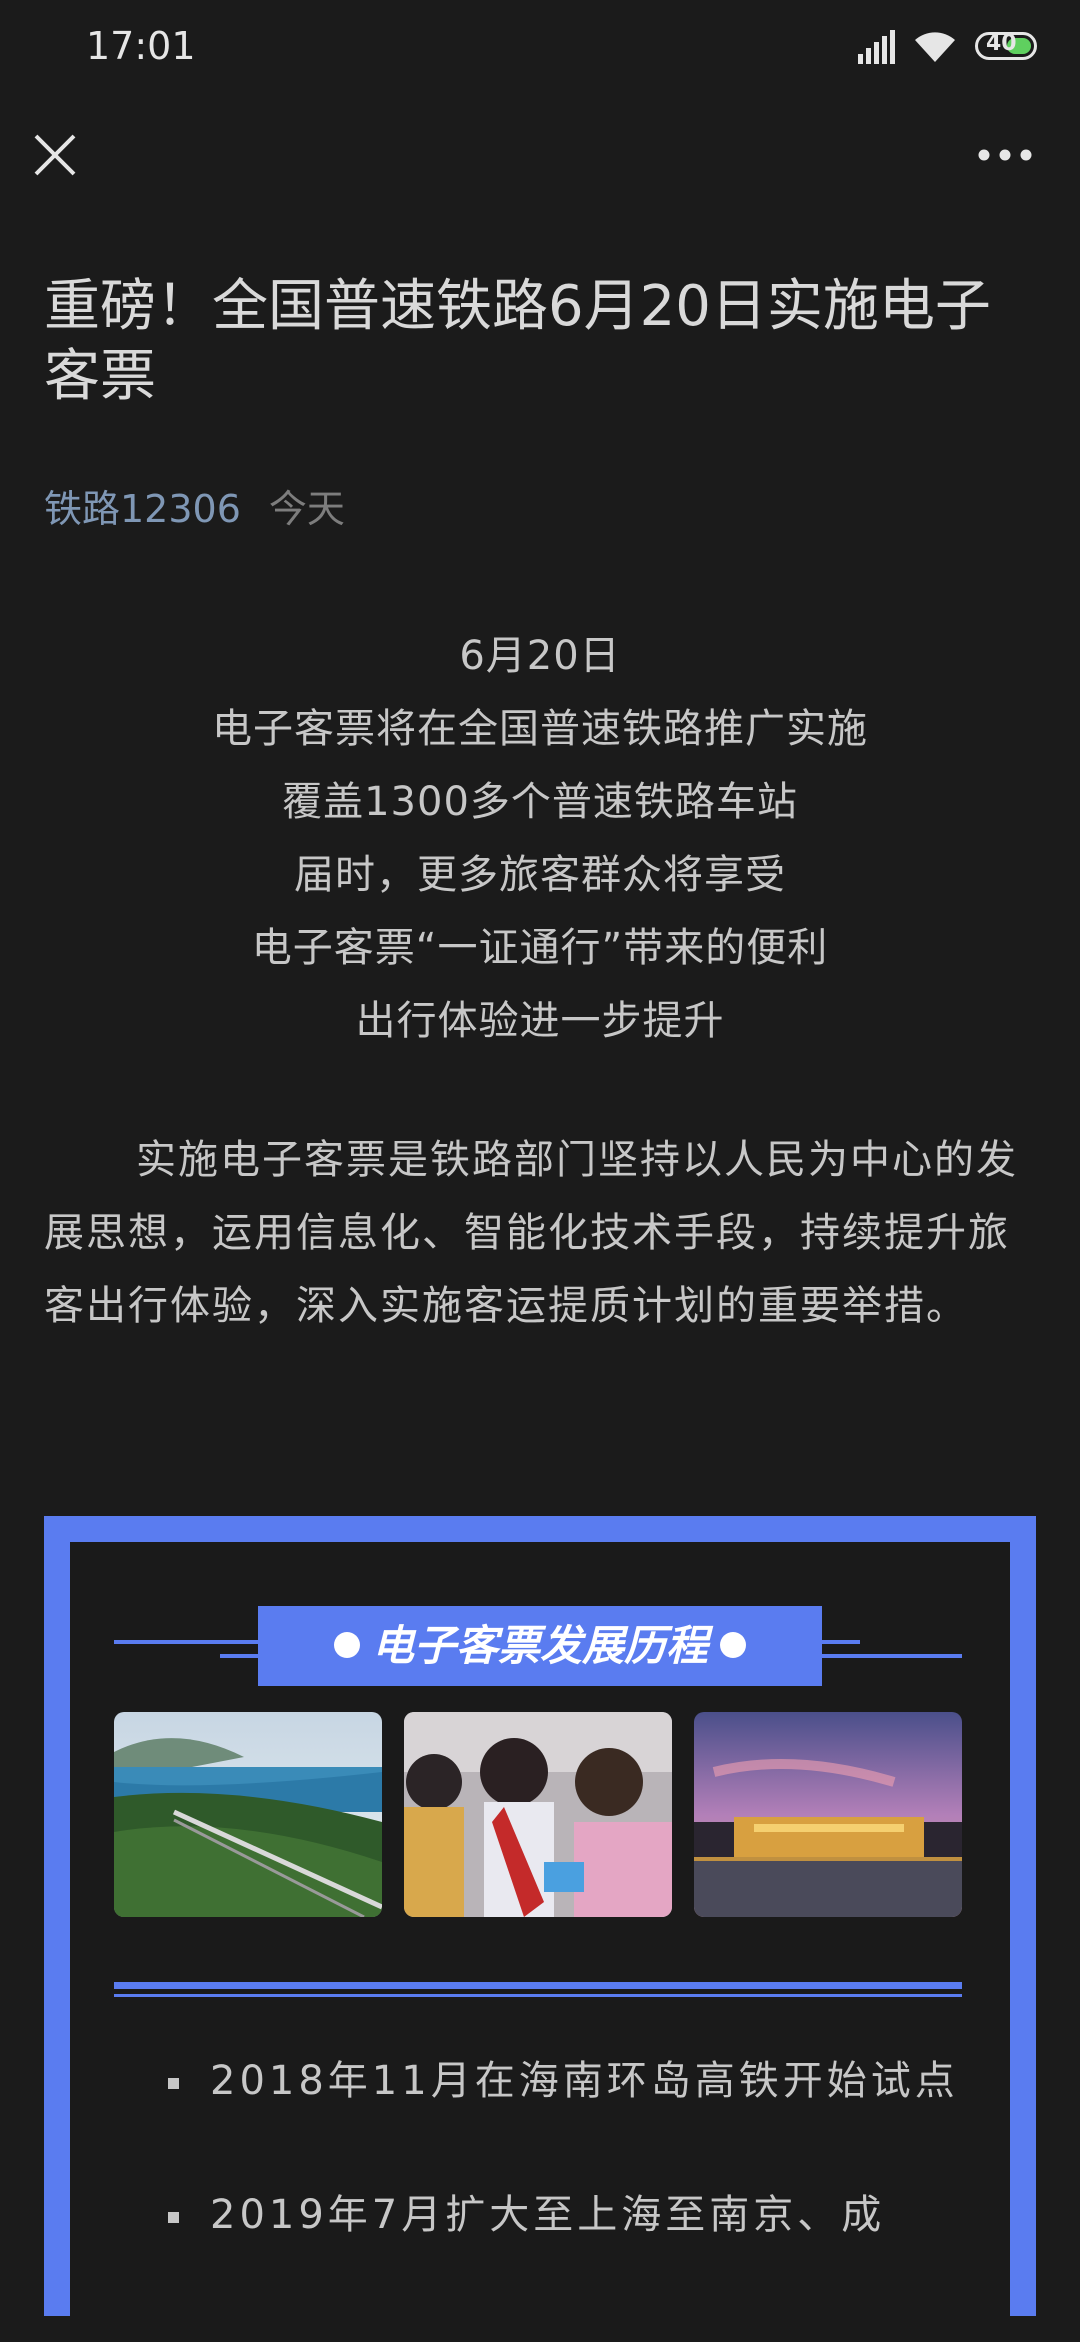 This screenshot has height=2342, width=1080. Describe the element at coordinates (876, 47) in the screenshot. I see `signal-icon` at that location.